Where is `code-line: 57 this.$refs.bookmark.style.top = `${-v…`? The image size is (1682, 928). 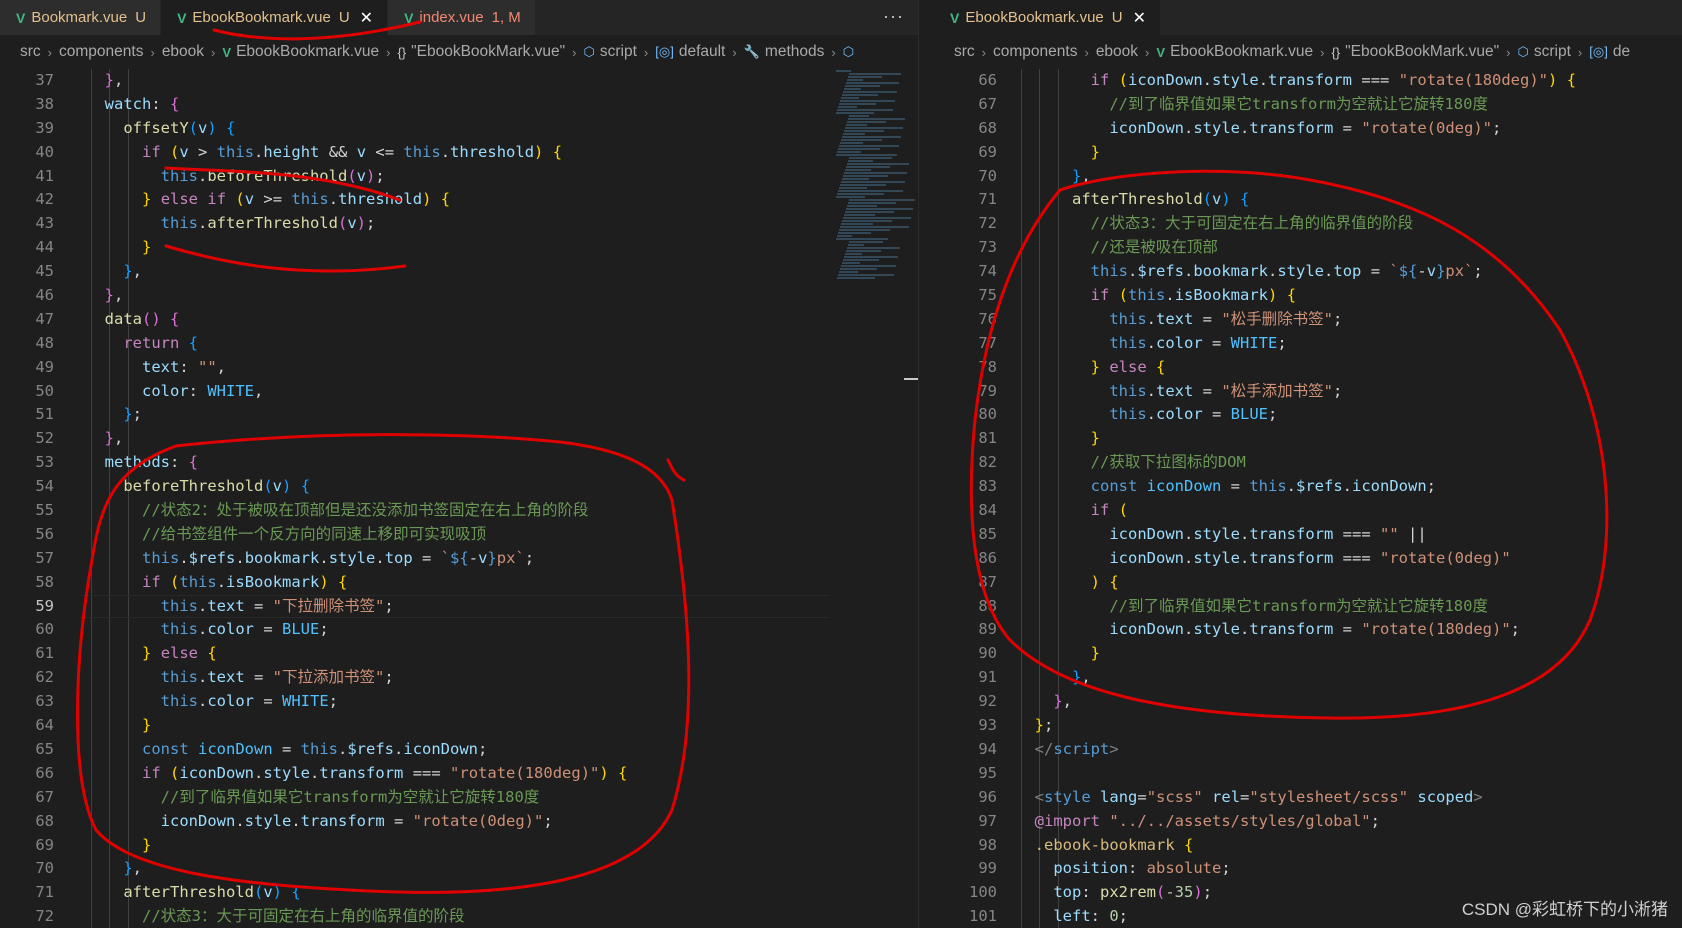
code-line: 57 this.$refs.bookmark.style.top = `${-v… is located at coordinates (459, 559).